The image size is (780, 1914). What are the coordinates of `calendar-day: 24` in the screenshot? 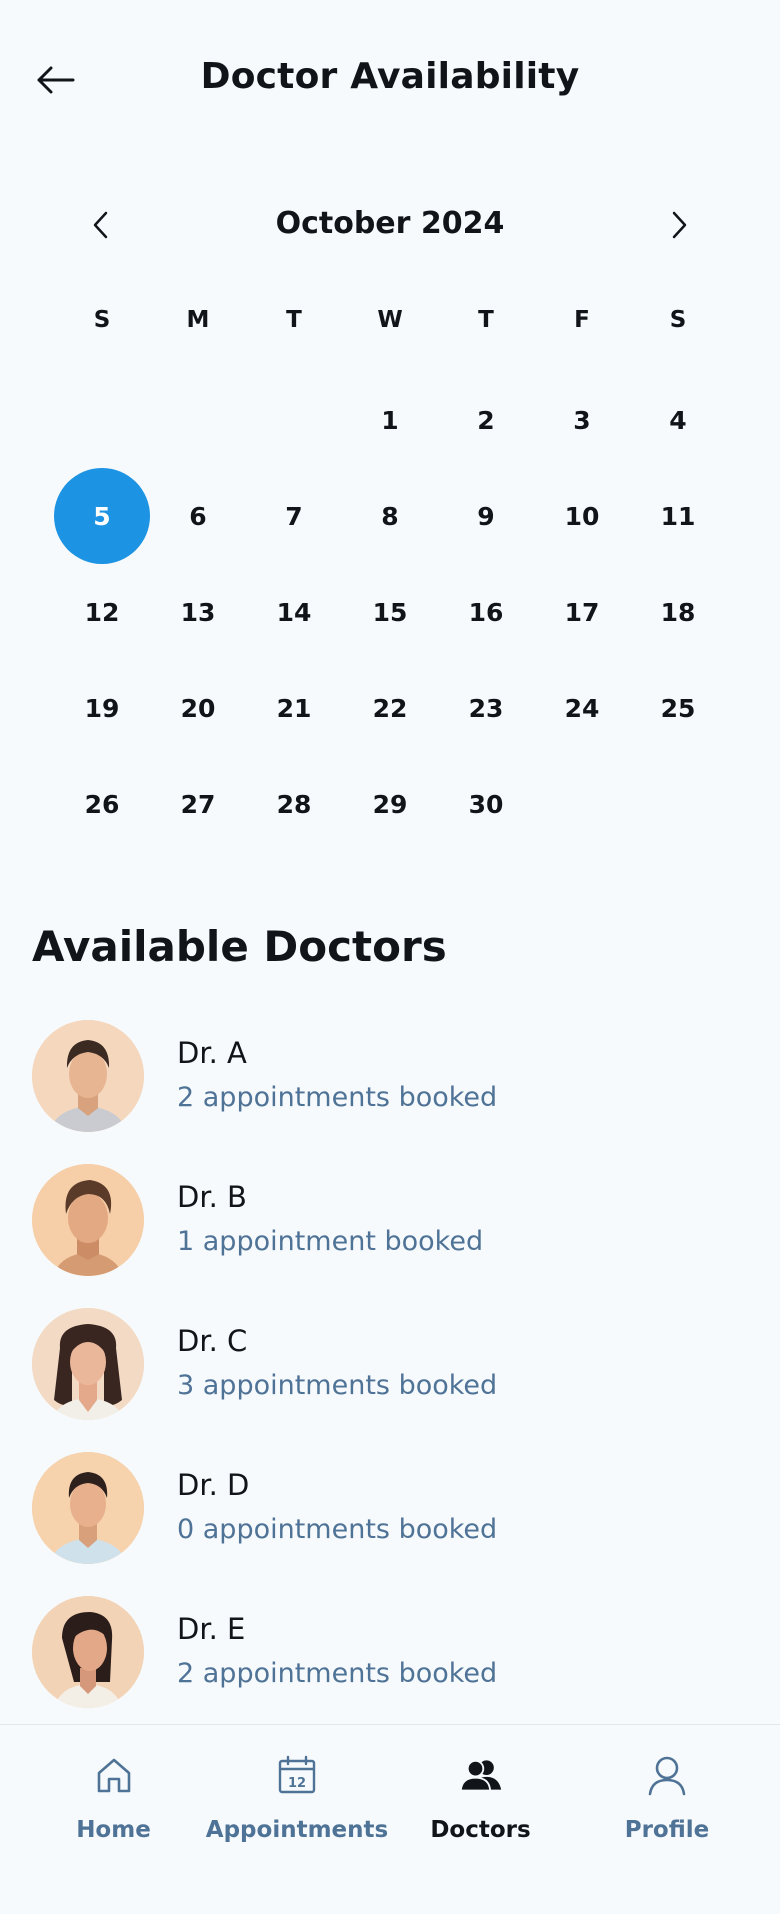 It's located at (582, 708).